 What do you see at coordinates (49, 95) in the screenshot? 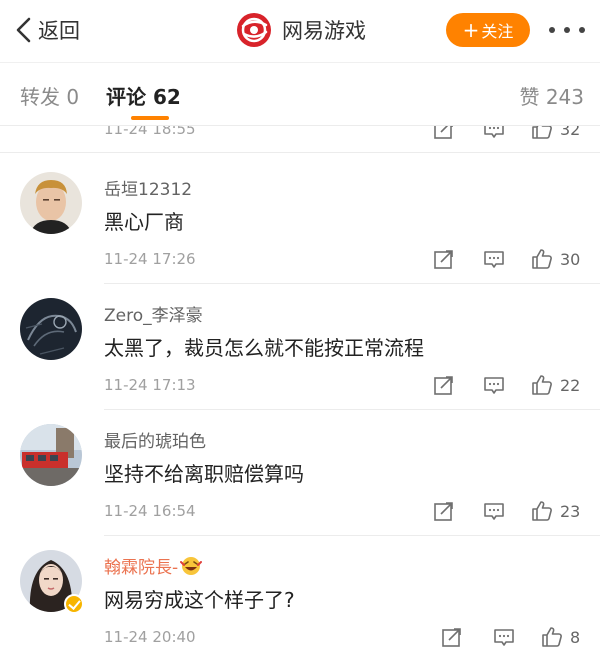
I see `tab-repost: 转发 0` at bounding box center [49, 95].